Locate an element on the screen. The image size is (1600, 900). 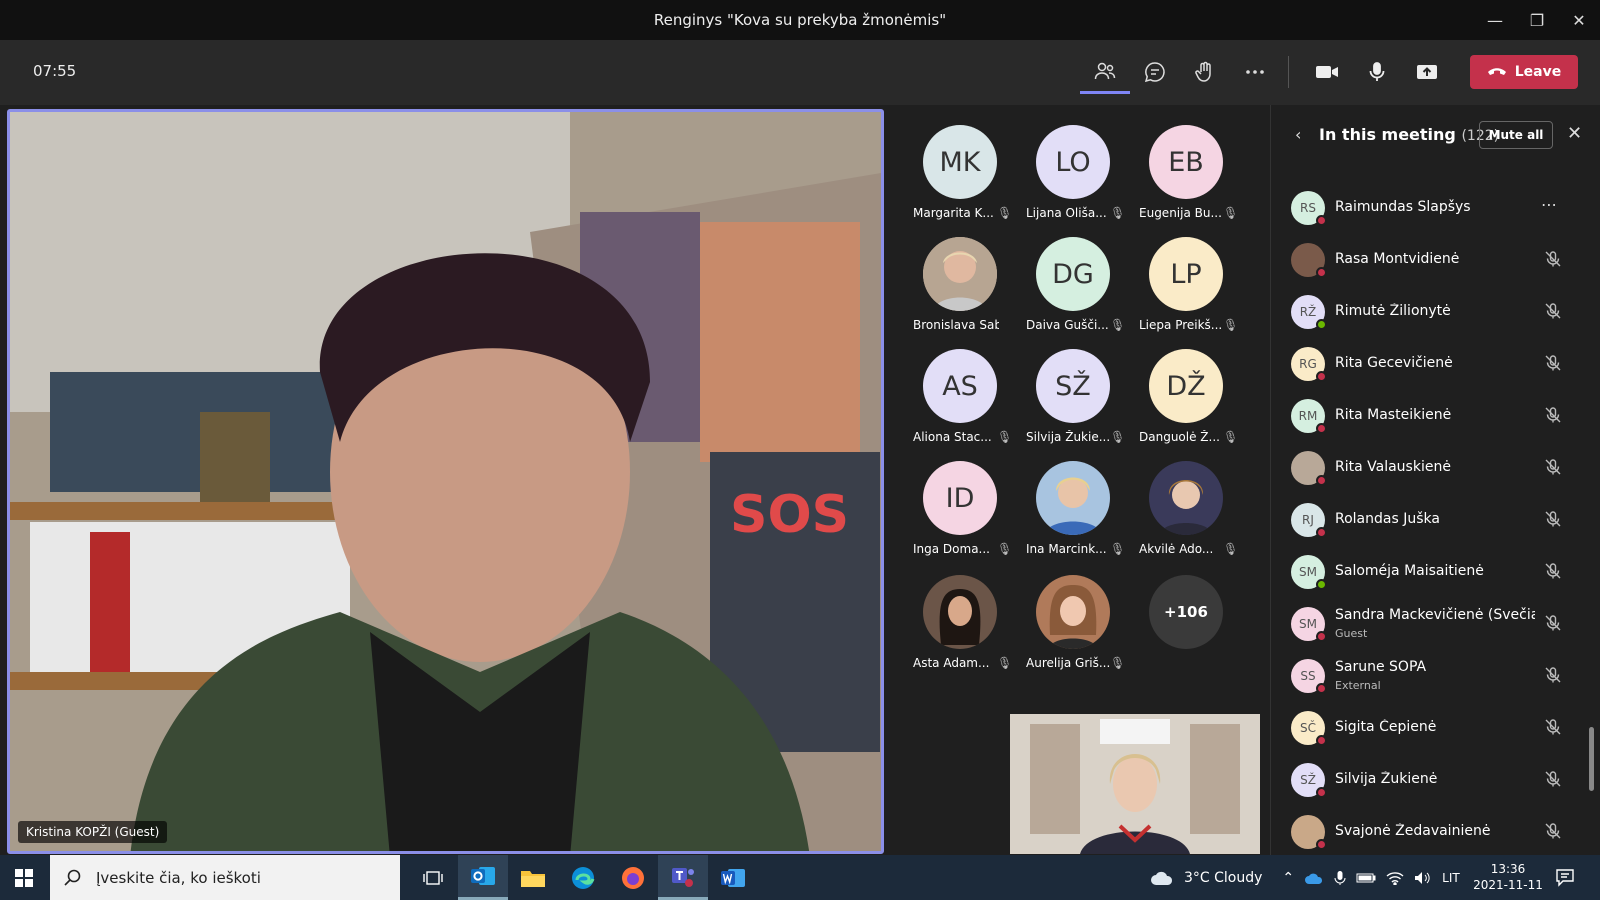
participant-tile: LO Lijana Oliša... 🎙 is located at coordinates (1073, 177).